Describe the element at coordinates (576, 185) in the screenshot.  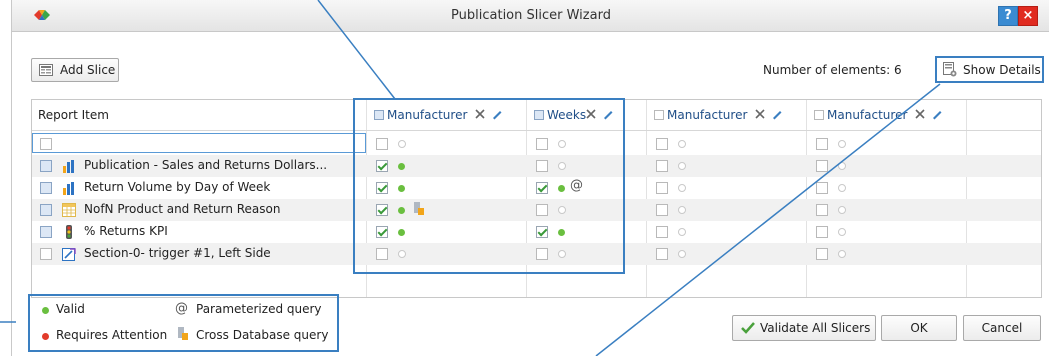
I see `at-sign-icon: @` at that location.